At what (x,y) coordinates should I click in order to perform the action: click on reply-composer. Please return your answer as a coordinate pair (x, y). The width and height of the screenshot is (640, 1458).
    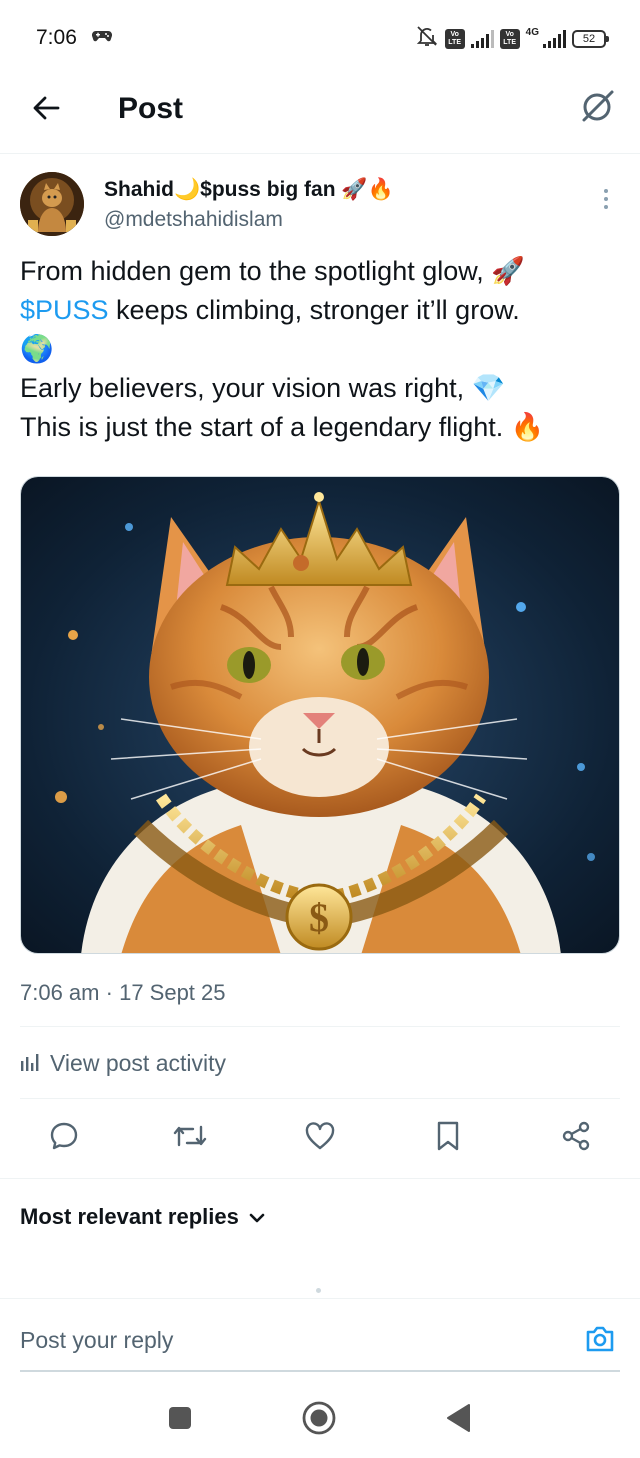
    Looking at the image, I should click on (320, 1335).